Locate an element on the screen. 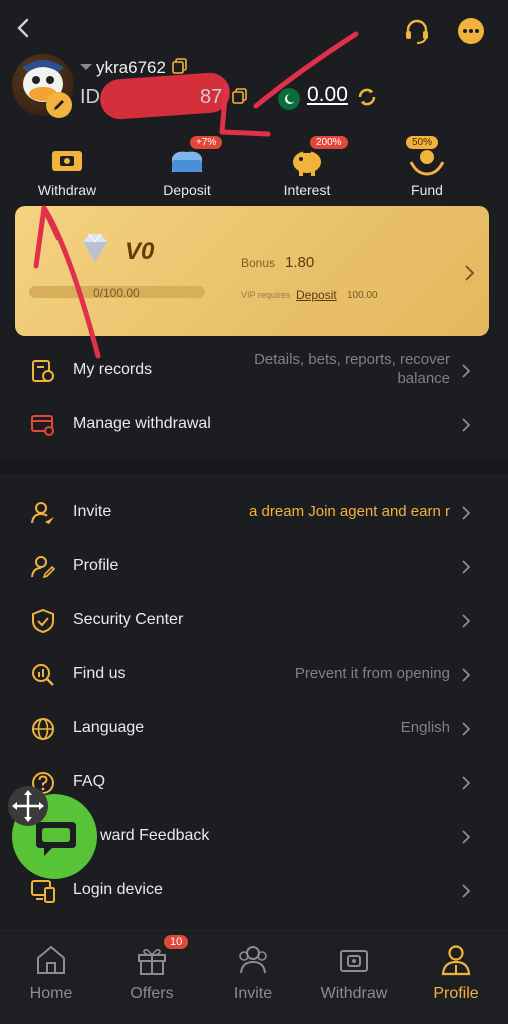 This screenshot has width=508, height=1024. interest-badge: 200% is located at coordinates (329, 142).